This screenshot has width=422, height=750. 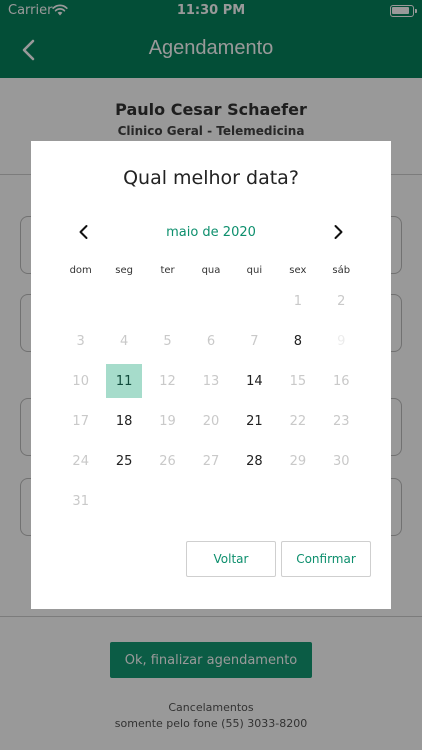 I want to click on calendar-day-31: 31, so click(x=80, y=501).